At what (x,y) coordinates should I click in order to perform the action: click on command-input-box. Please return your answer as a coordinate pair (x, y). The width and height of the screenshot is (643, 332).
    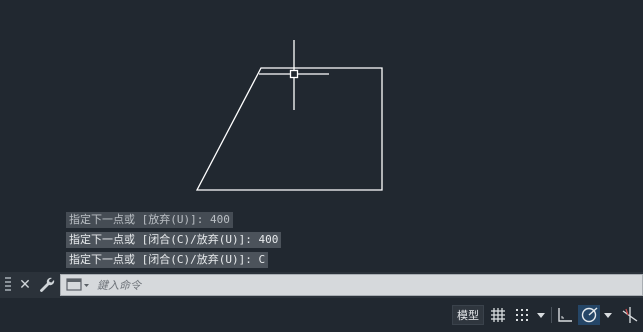
    Looking at the image, I should click on (351, 285).